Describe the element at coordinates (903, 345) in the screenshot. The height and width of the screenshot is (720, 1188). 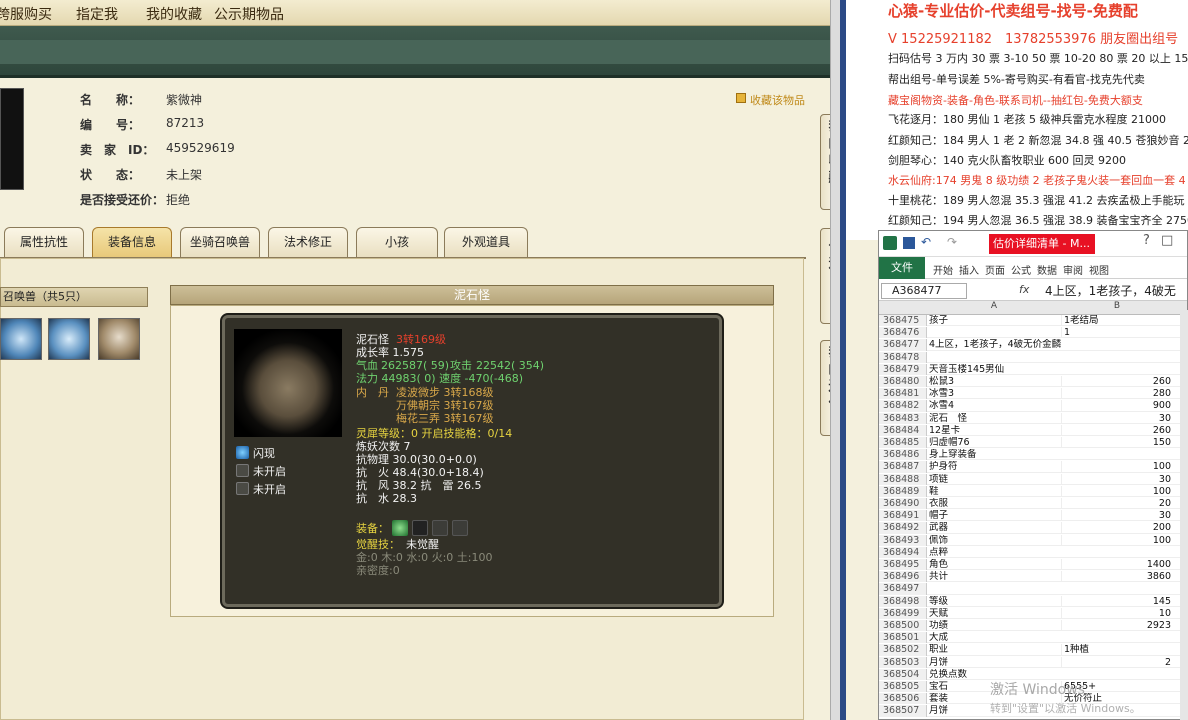
I see `row-number: 368477` at that location.